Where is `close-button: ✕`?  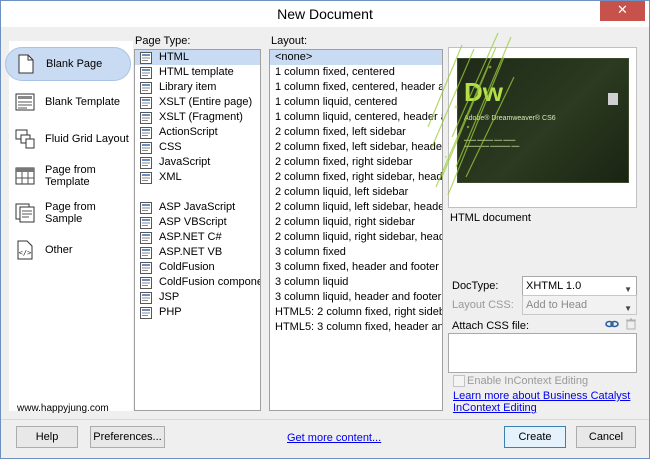 close-button: ✕ is located at coordinates (622, 11).